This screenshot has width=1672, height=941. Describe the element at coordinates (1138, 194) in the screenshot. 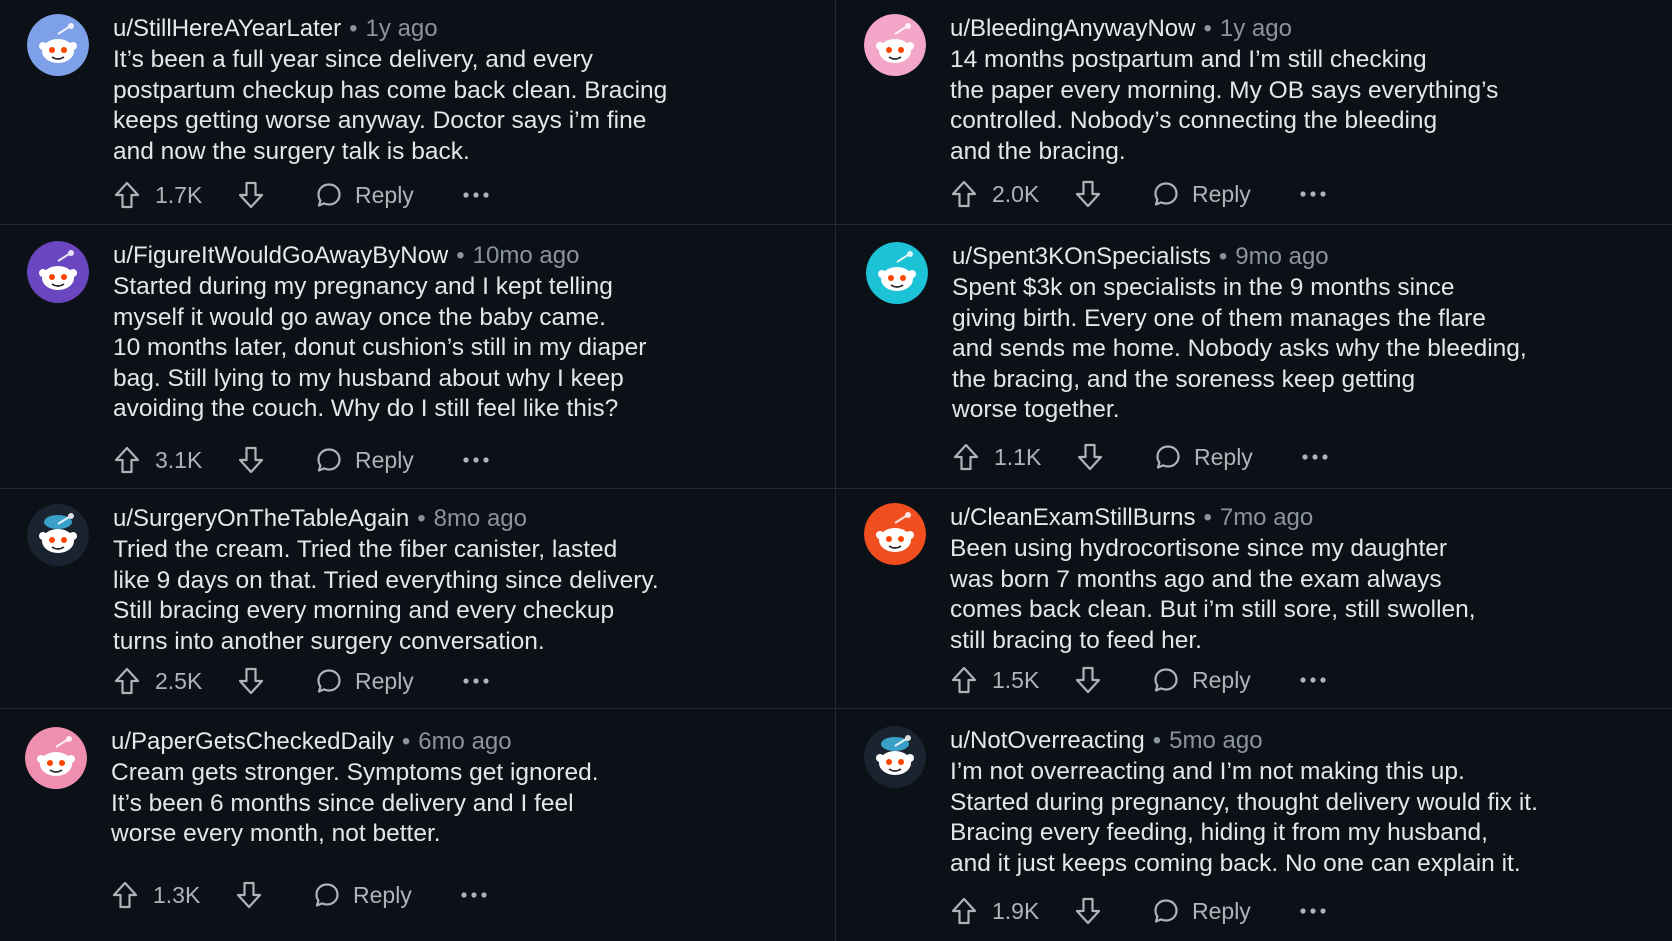

I see `comment-actions: 2.0K Reply` at that location.